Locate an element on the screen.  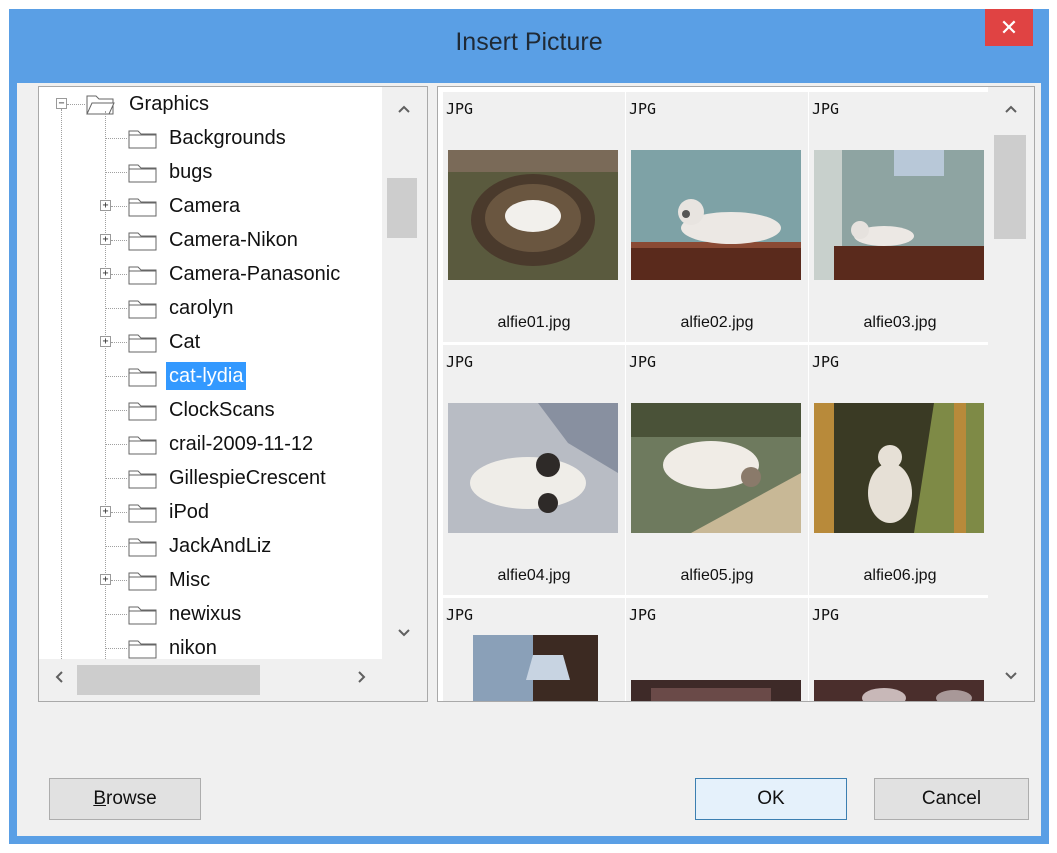
tree-item: bugs is located at coordinates (210, 172).